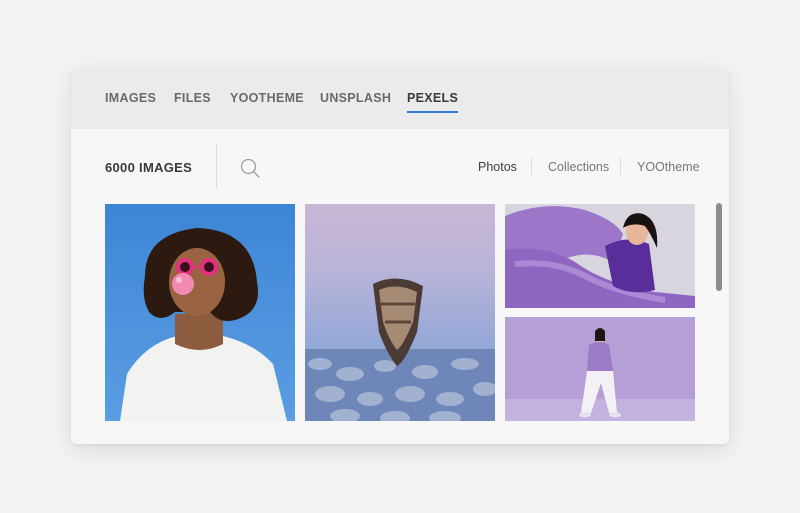 The height and width of the screenshot is (513, 800). What do you see at coordinates (250, 168) in the screenshot?
I see `search-icon` at bounding box center [250, 168].